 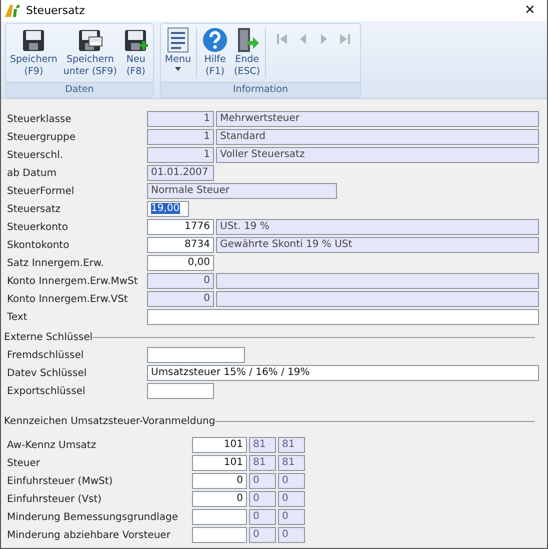 I want to click on ribbon-button: Hilfe (F1), so click(x=215, y=52).